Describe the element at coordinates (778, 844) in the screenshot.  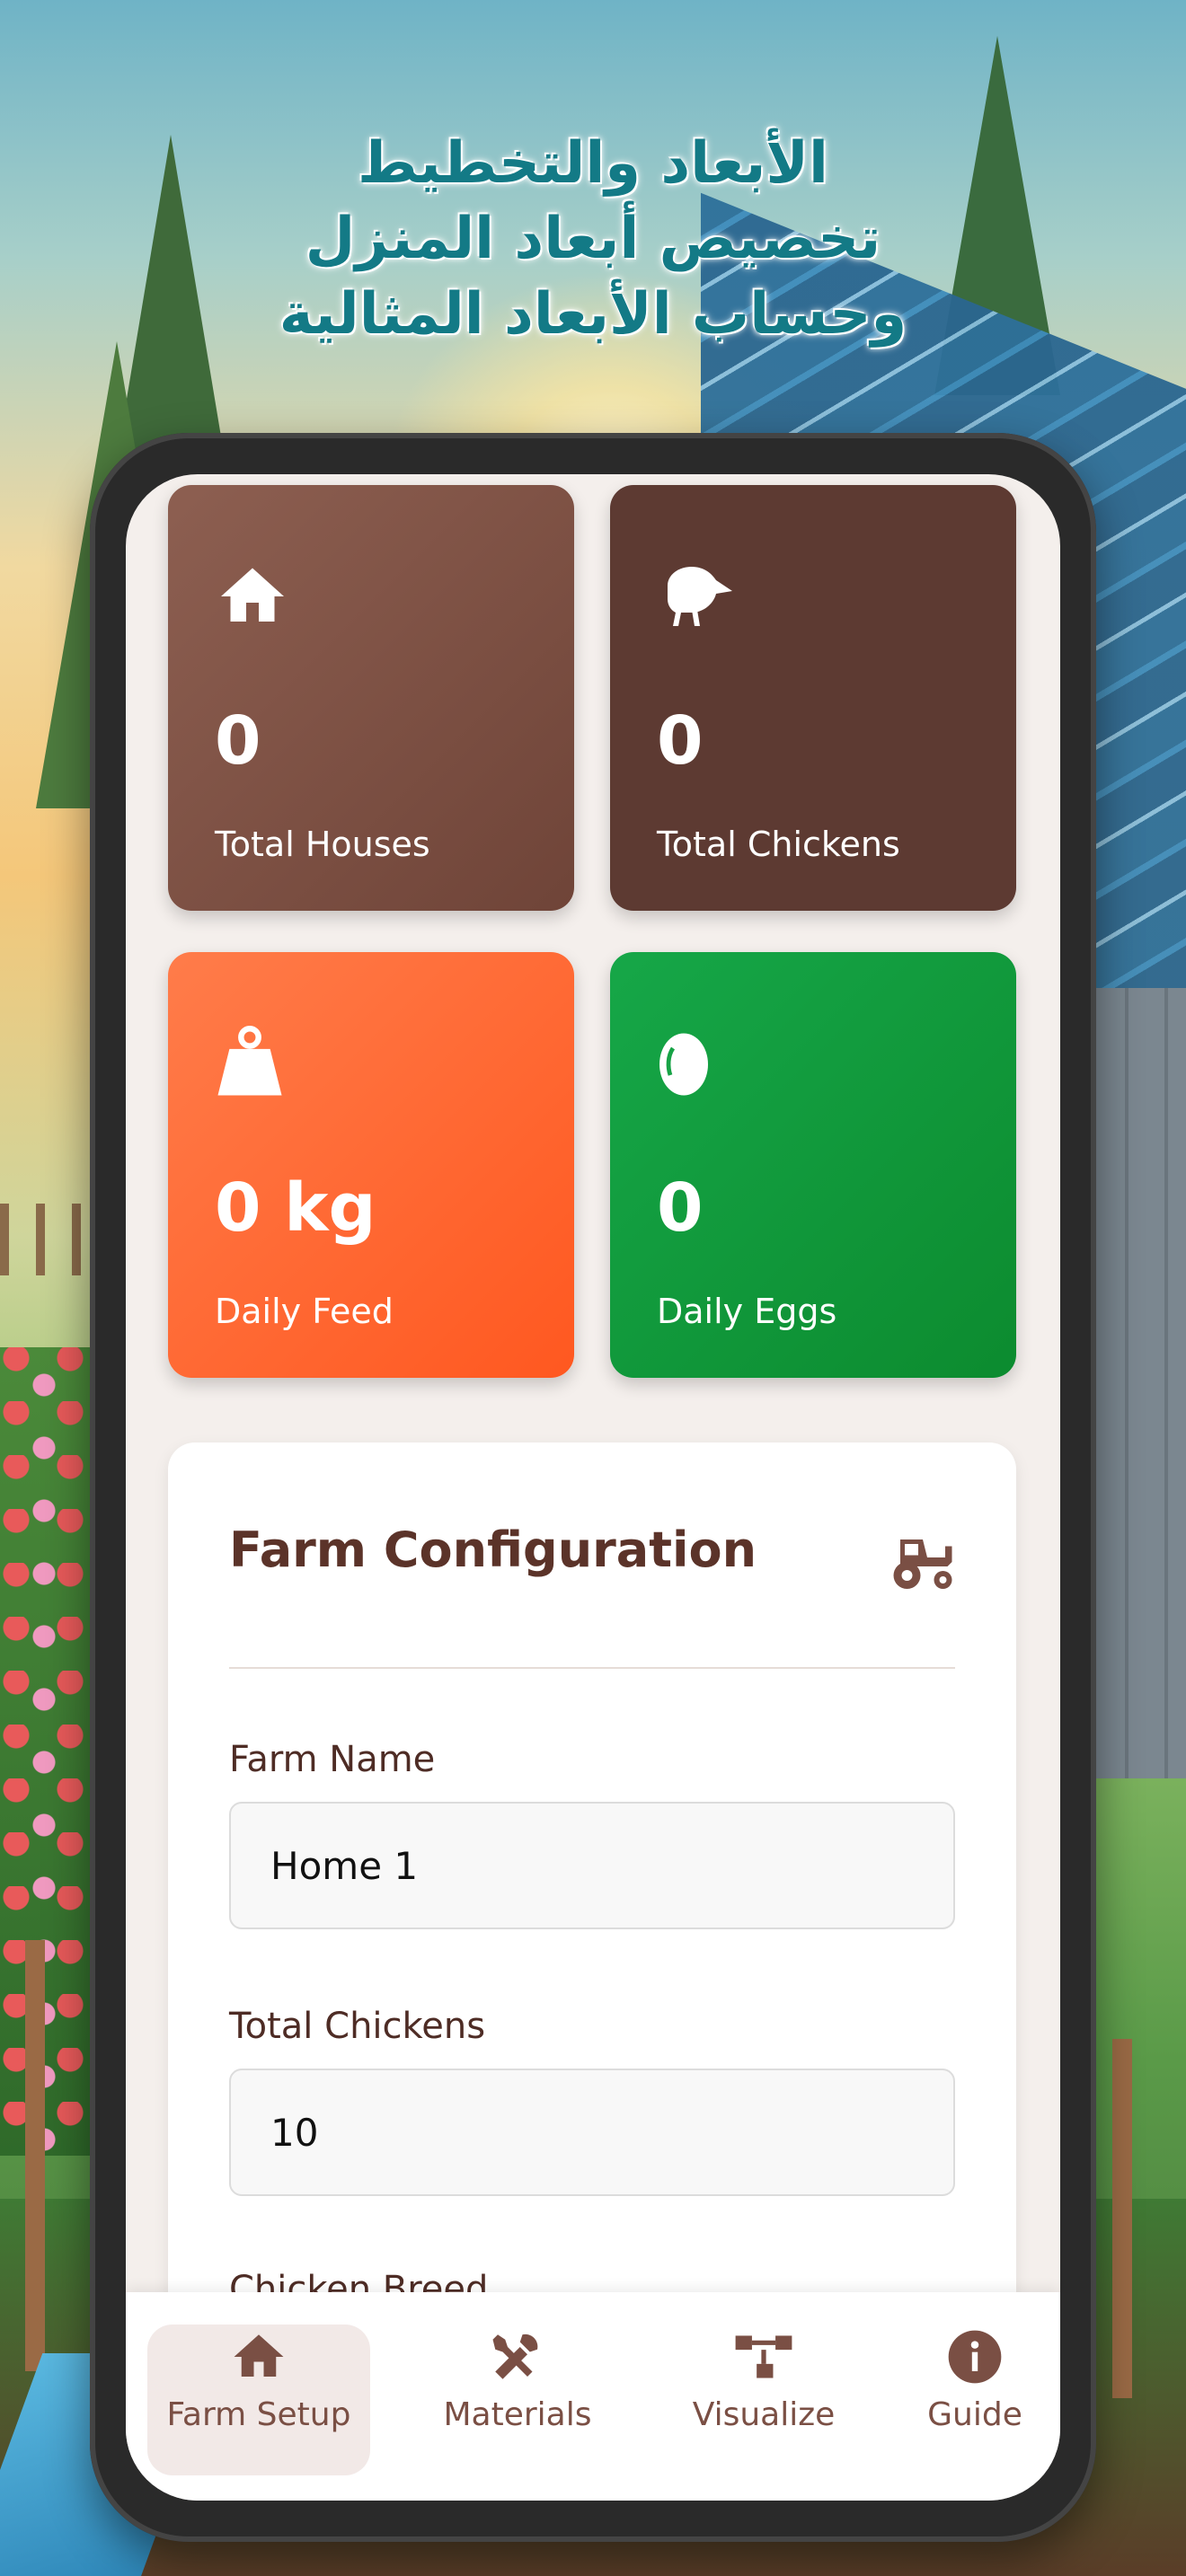
I see `stat-label: Total Chickens` at that location.